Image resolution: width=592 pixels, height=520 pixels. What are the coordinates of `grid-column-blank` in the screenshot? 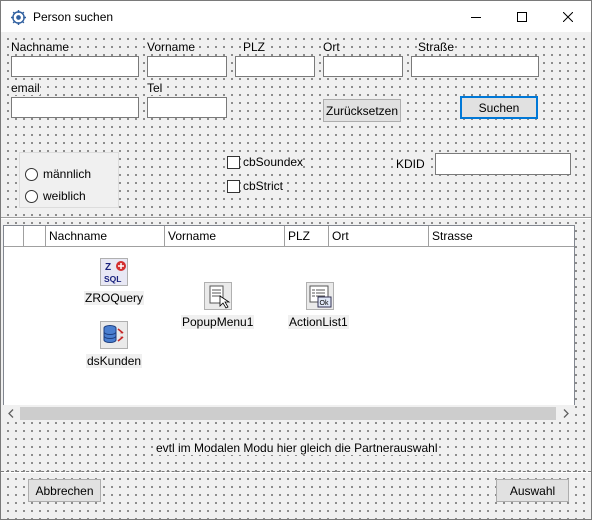 It's located at (35, 236).